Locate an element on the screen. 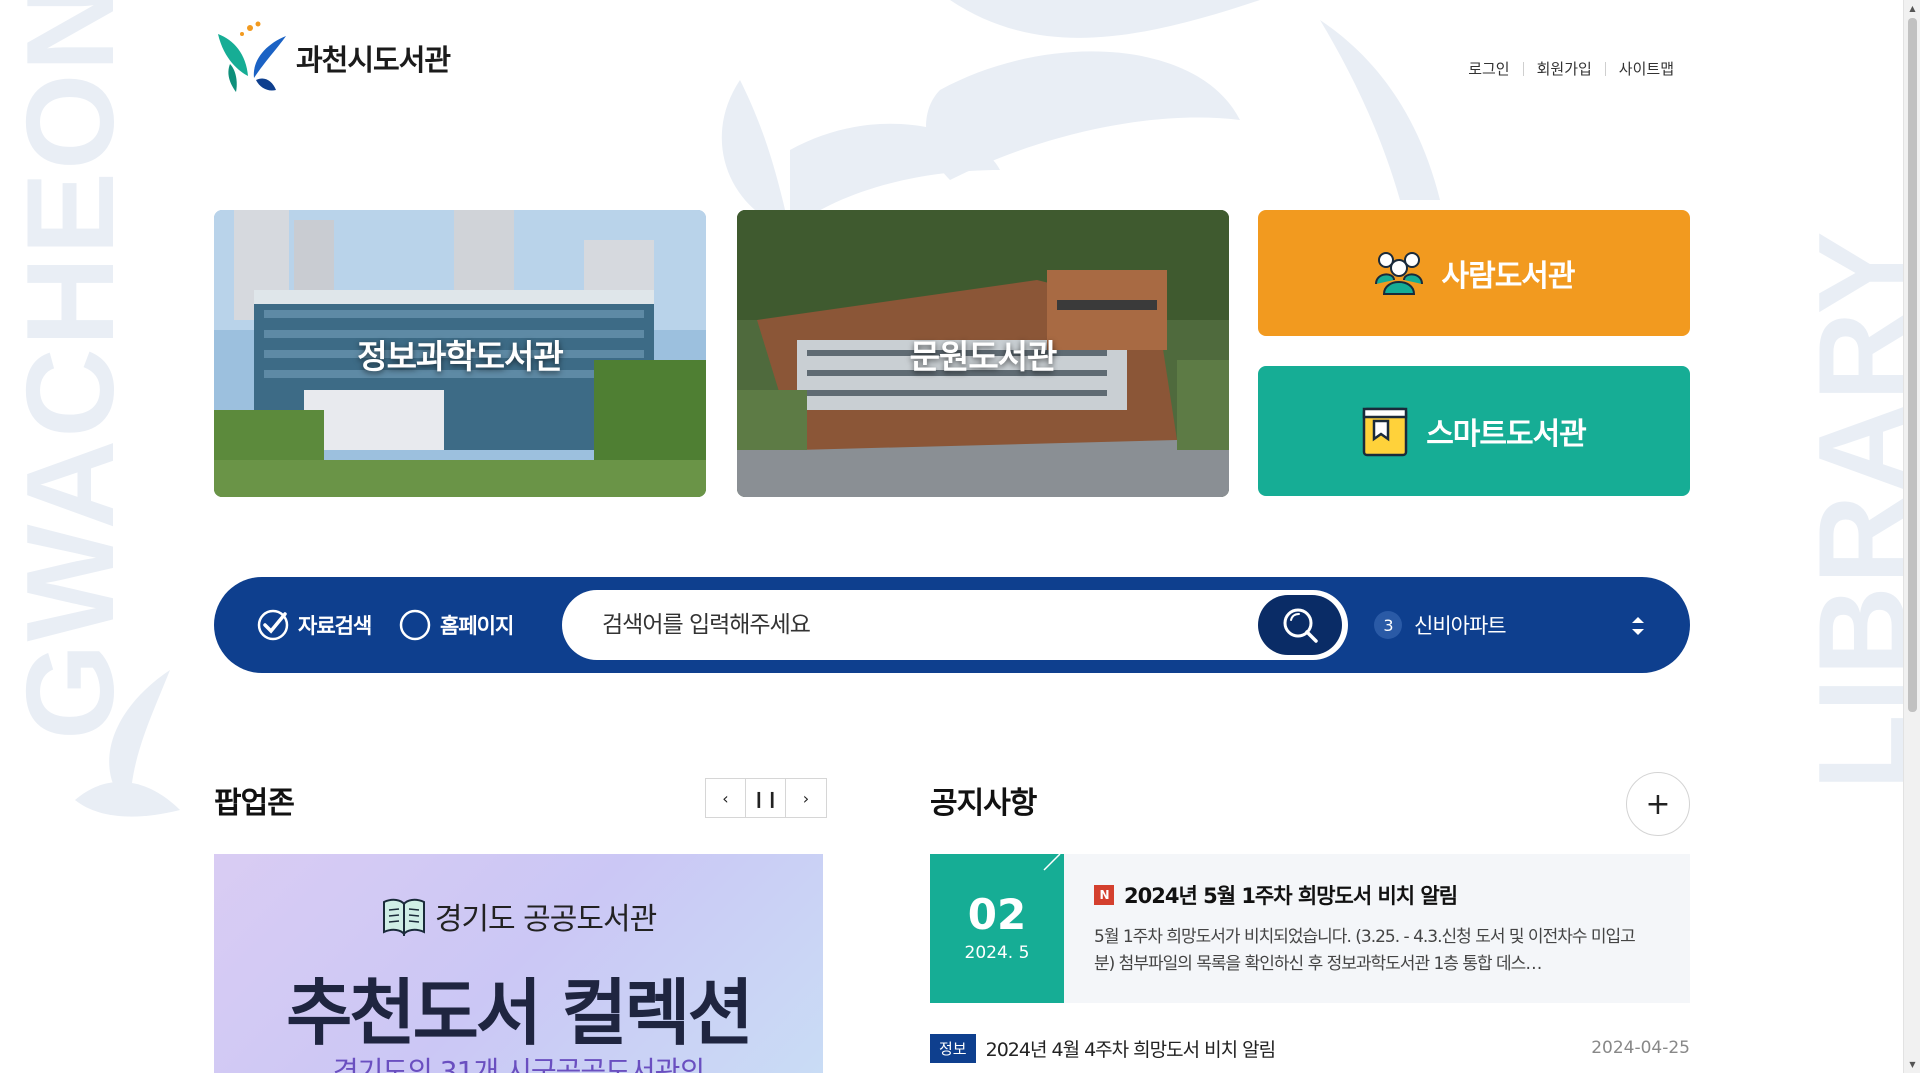 The height and width of the screenshot is (1073, 1920). logo-text: 과천시도서관 is located at coordinates (373, 60).